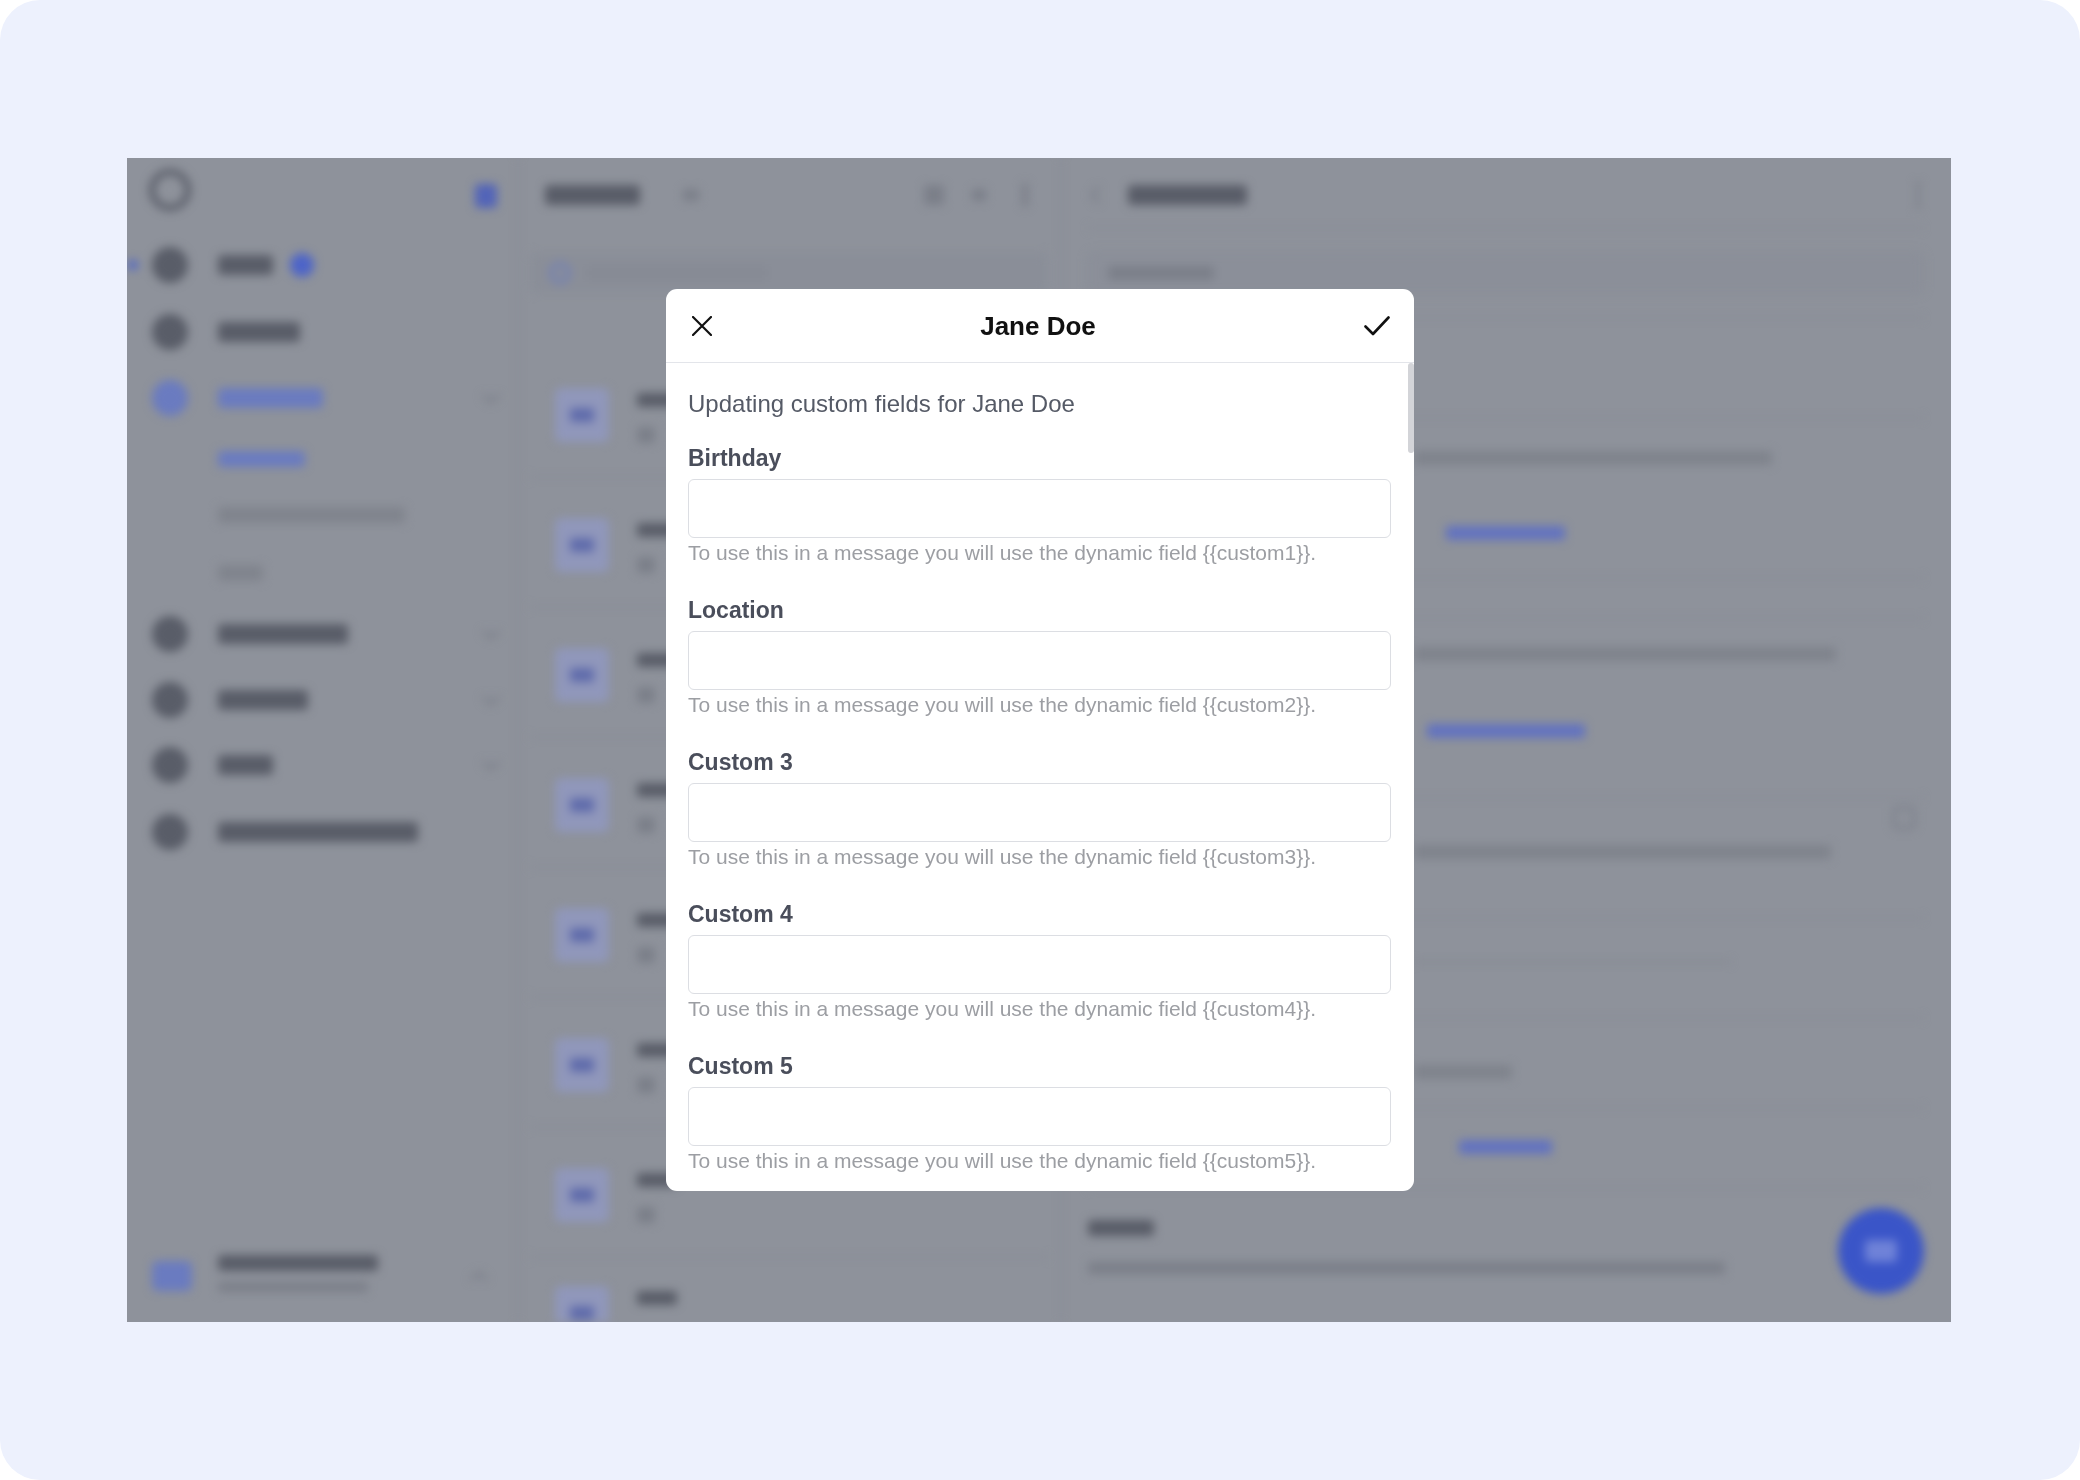 The image size is (2080, 1480). What do you see at coordinates (1002, 553) in the screenshot?
I see `field-hint: To use this in a message you will use the dynamic field {{custom1}}.` at bounding box center [1002, 553].